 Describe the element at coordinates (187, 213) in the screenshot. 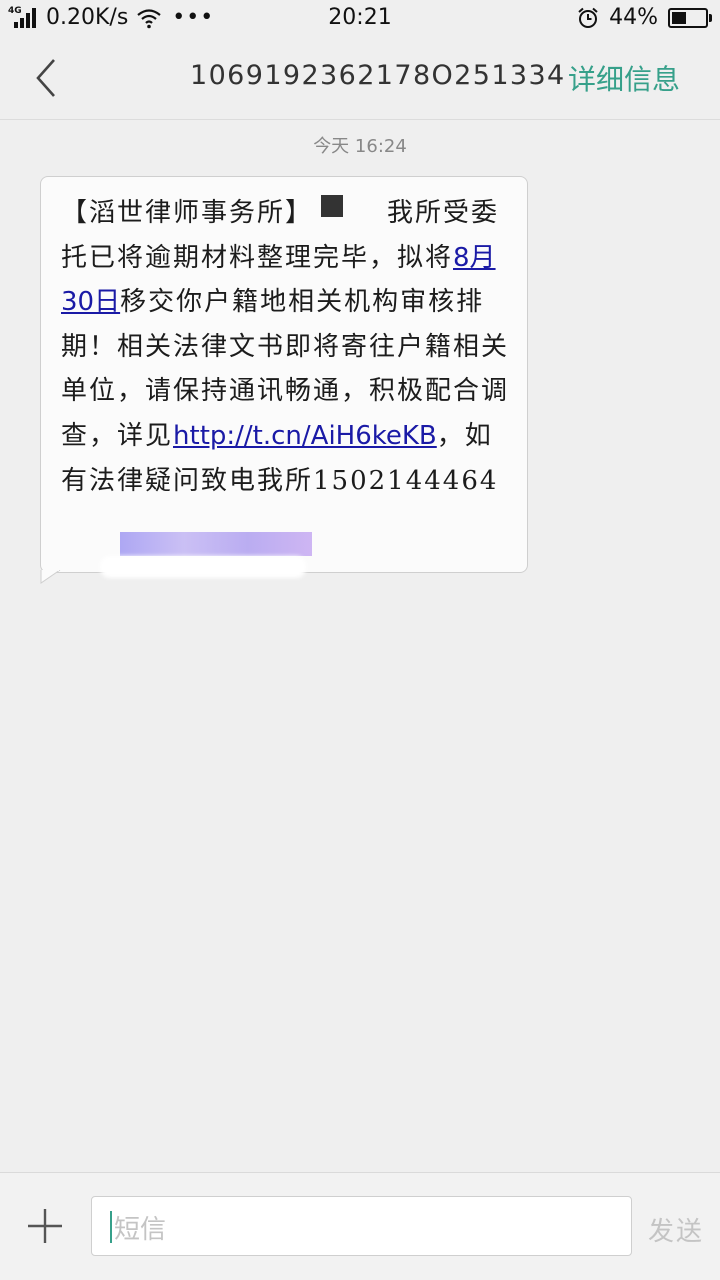

I see `sender-signature: 【滔世律师事务所】` at that location.